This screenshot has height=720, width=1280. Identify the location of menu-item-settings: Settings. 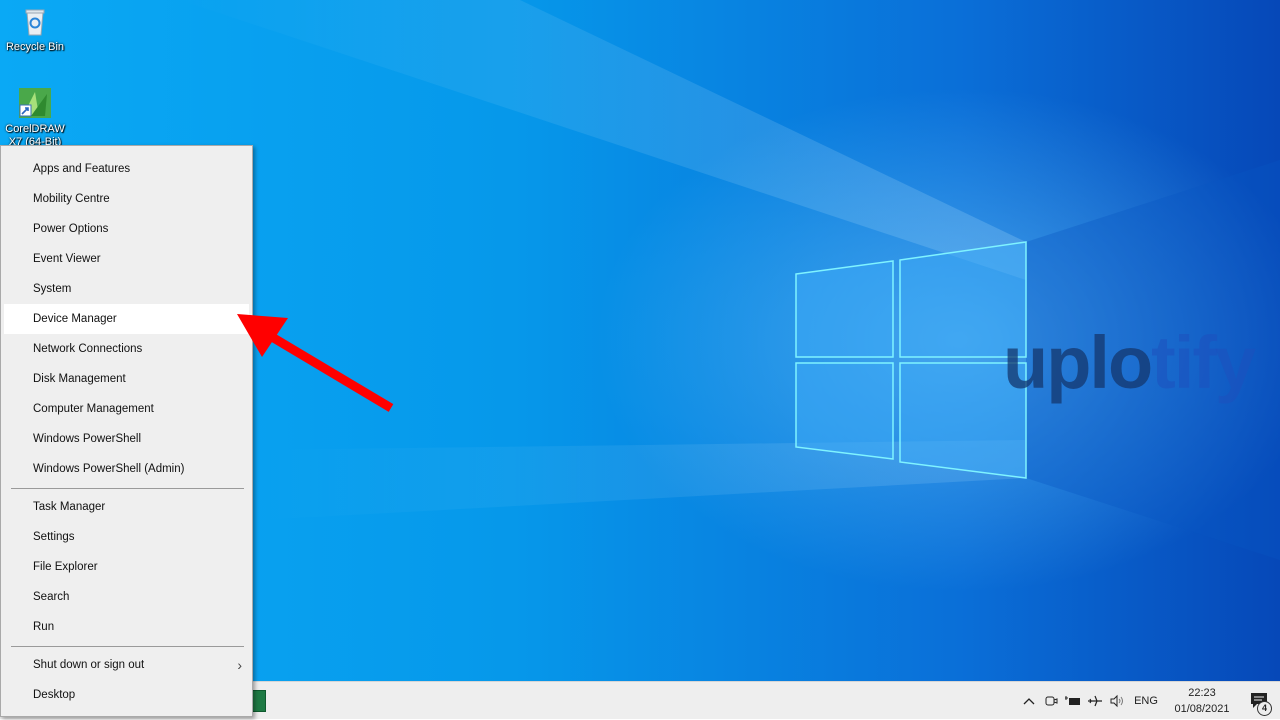
(126, 537).